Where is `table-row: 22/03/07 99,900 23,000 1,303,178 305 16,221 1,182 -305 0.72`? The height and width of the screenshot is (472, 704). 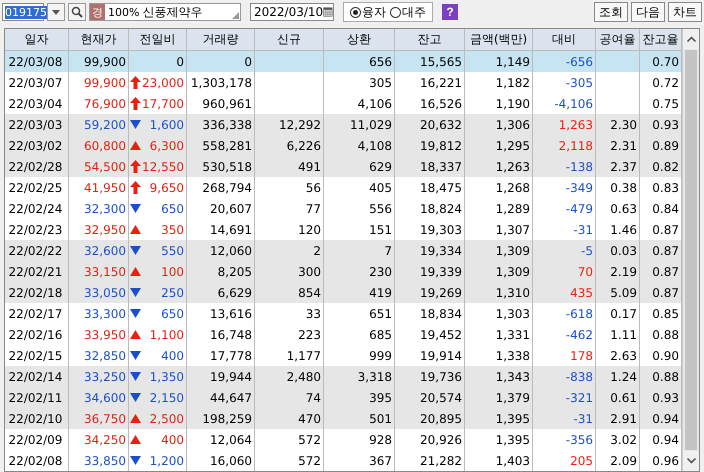 table-row: 22/03/07 99,900 23,000 1,303,178 305 16,221 1,182 -305 0.72 is located at coordinates (343, 82).